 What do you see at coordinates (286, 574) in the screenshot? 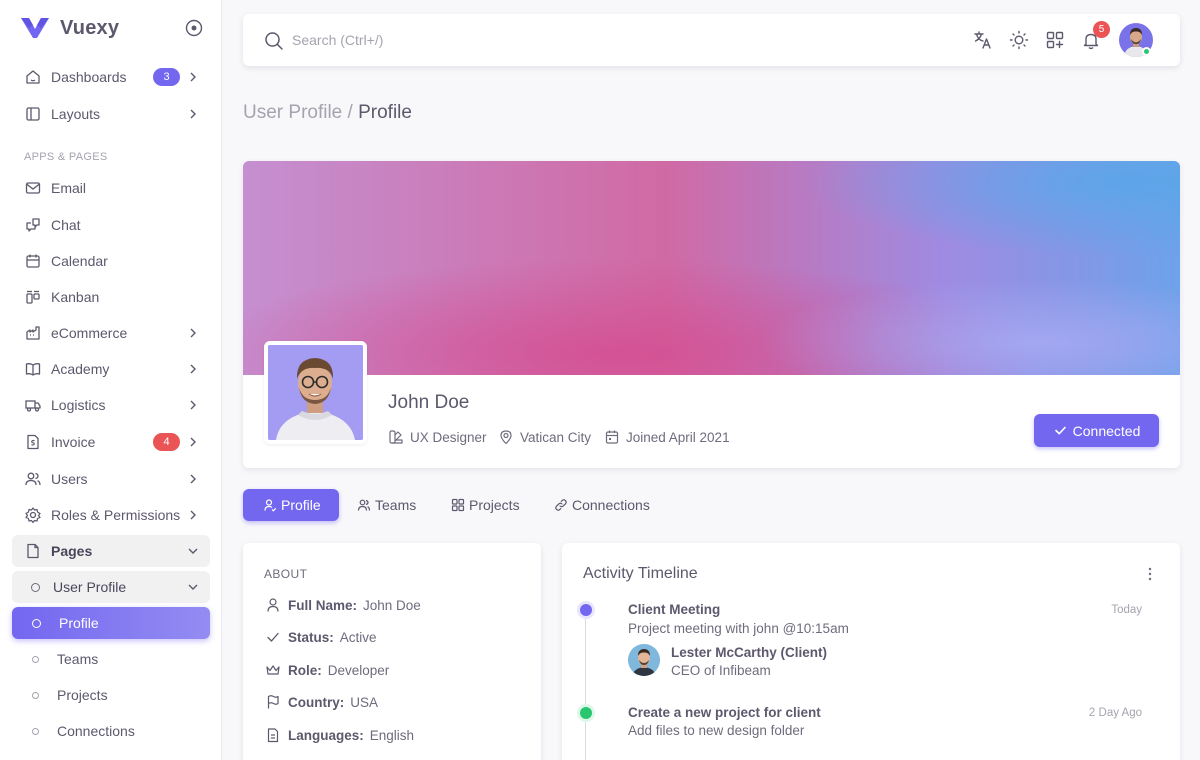
I see `about-title: ABOUT` at bounding box center [286, 574].